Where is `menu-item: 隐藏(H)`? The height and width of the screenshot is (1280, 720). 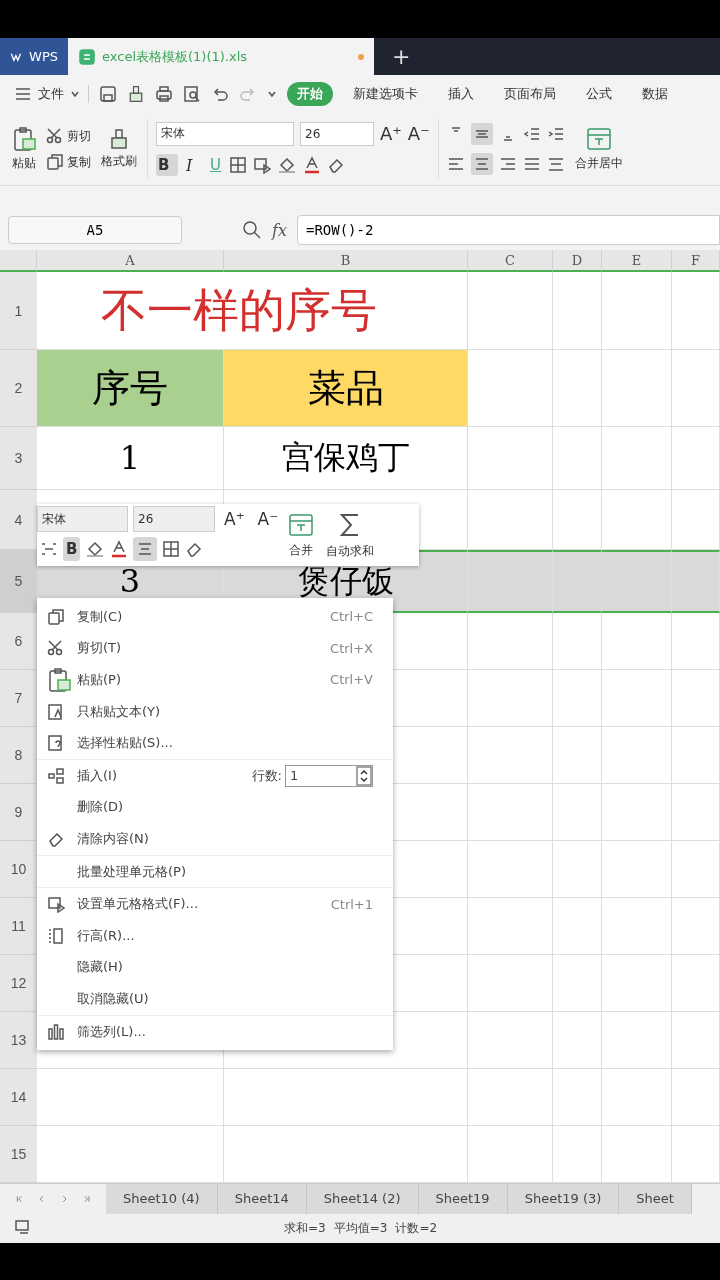 menu-item: 隐藏(H) is located at coordinates (215, 967).